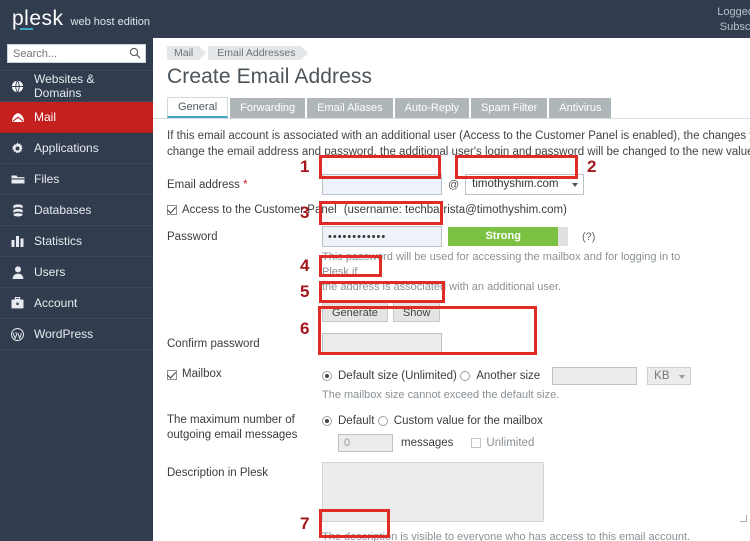 The height and width of the screenshot is (541, 750). What do you see at coordinates (536, 343) in the screenshot?
I see `confirm-password-controls` at bounding box center [536, 343].